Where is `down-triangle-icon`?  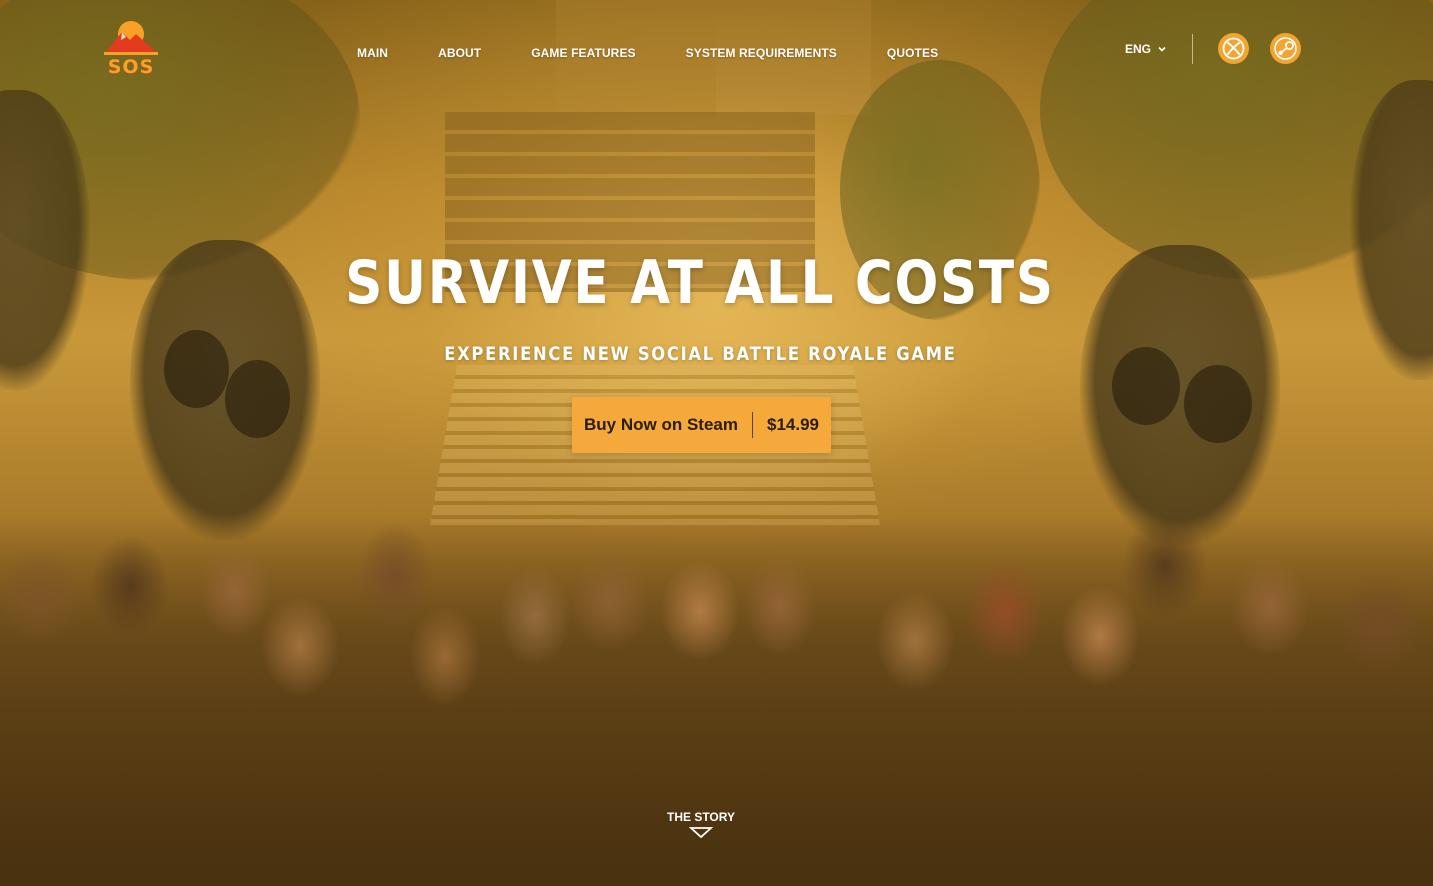
down-triangle-icon is located at coordinates (701, 833).